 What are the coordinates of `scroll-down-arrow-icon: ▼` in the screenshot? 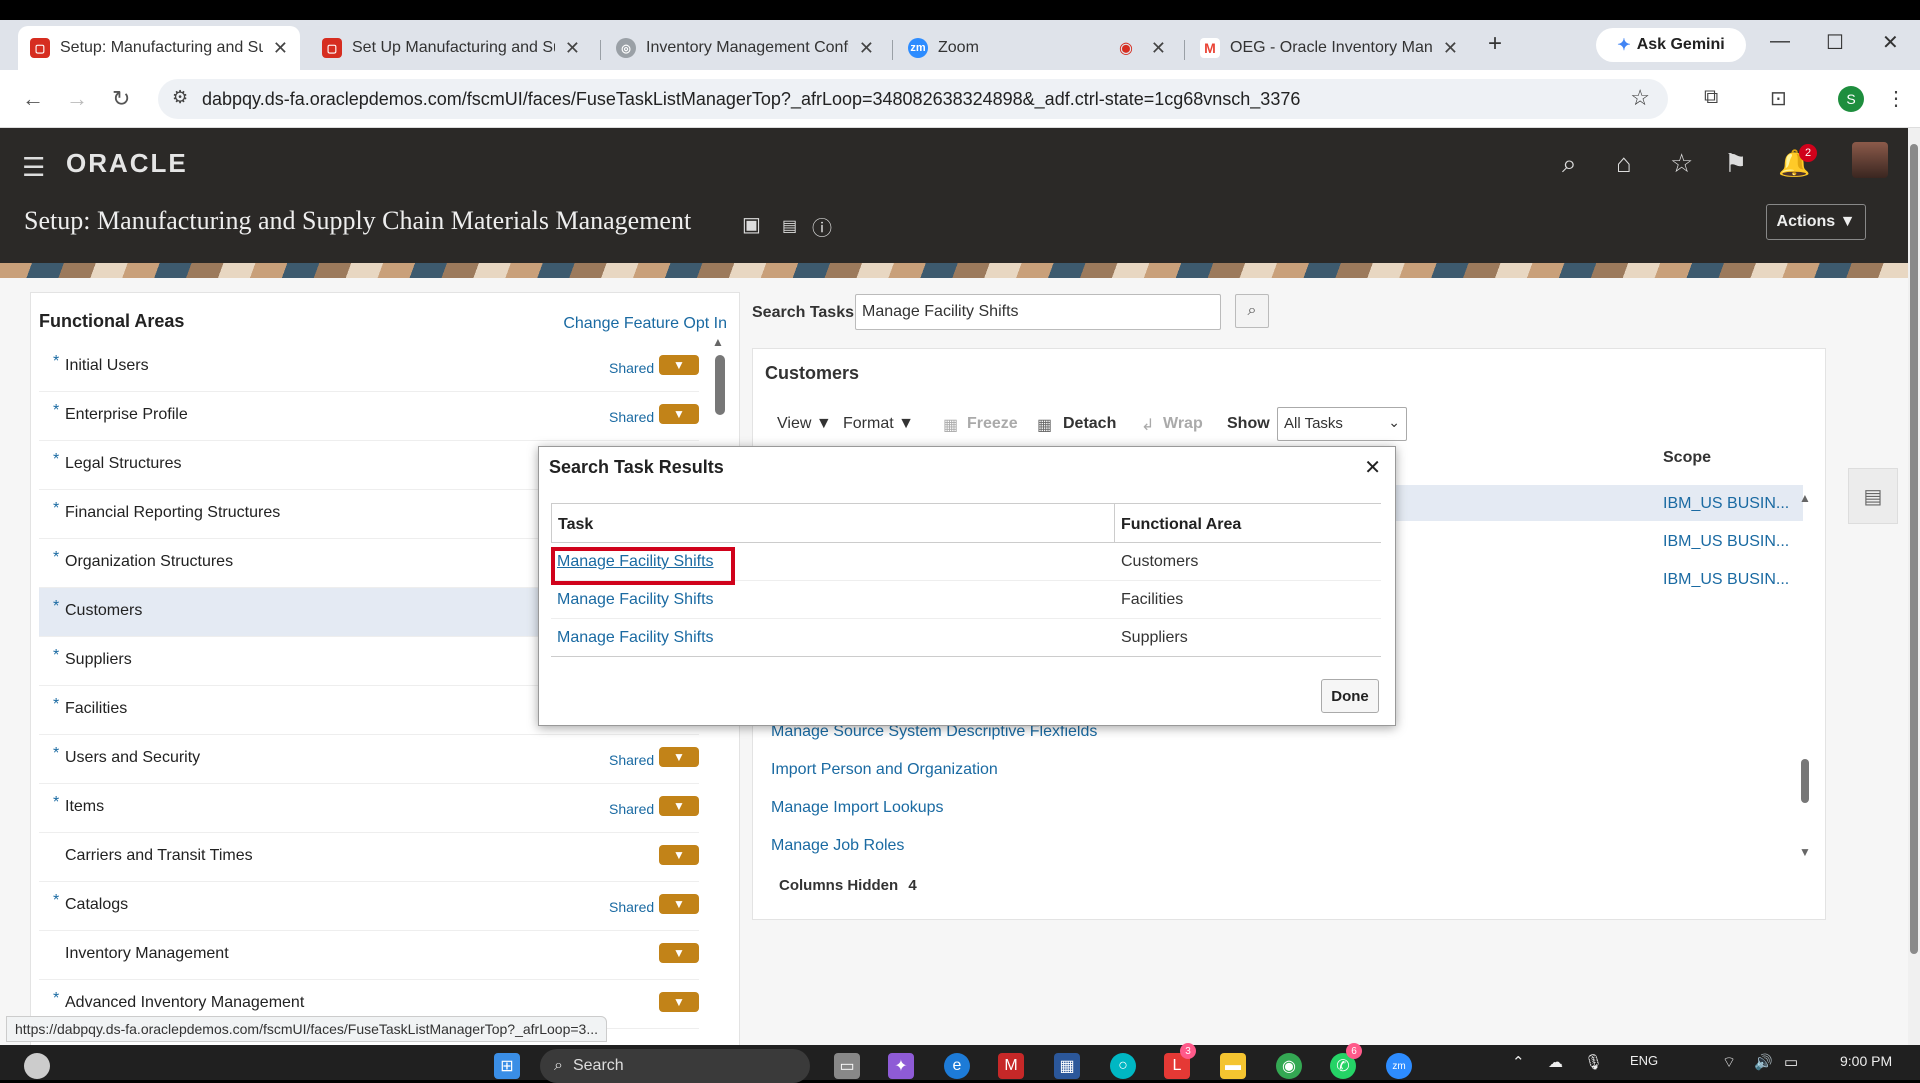 It's located at (1805, 852).